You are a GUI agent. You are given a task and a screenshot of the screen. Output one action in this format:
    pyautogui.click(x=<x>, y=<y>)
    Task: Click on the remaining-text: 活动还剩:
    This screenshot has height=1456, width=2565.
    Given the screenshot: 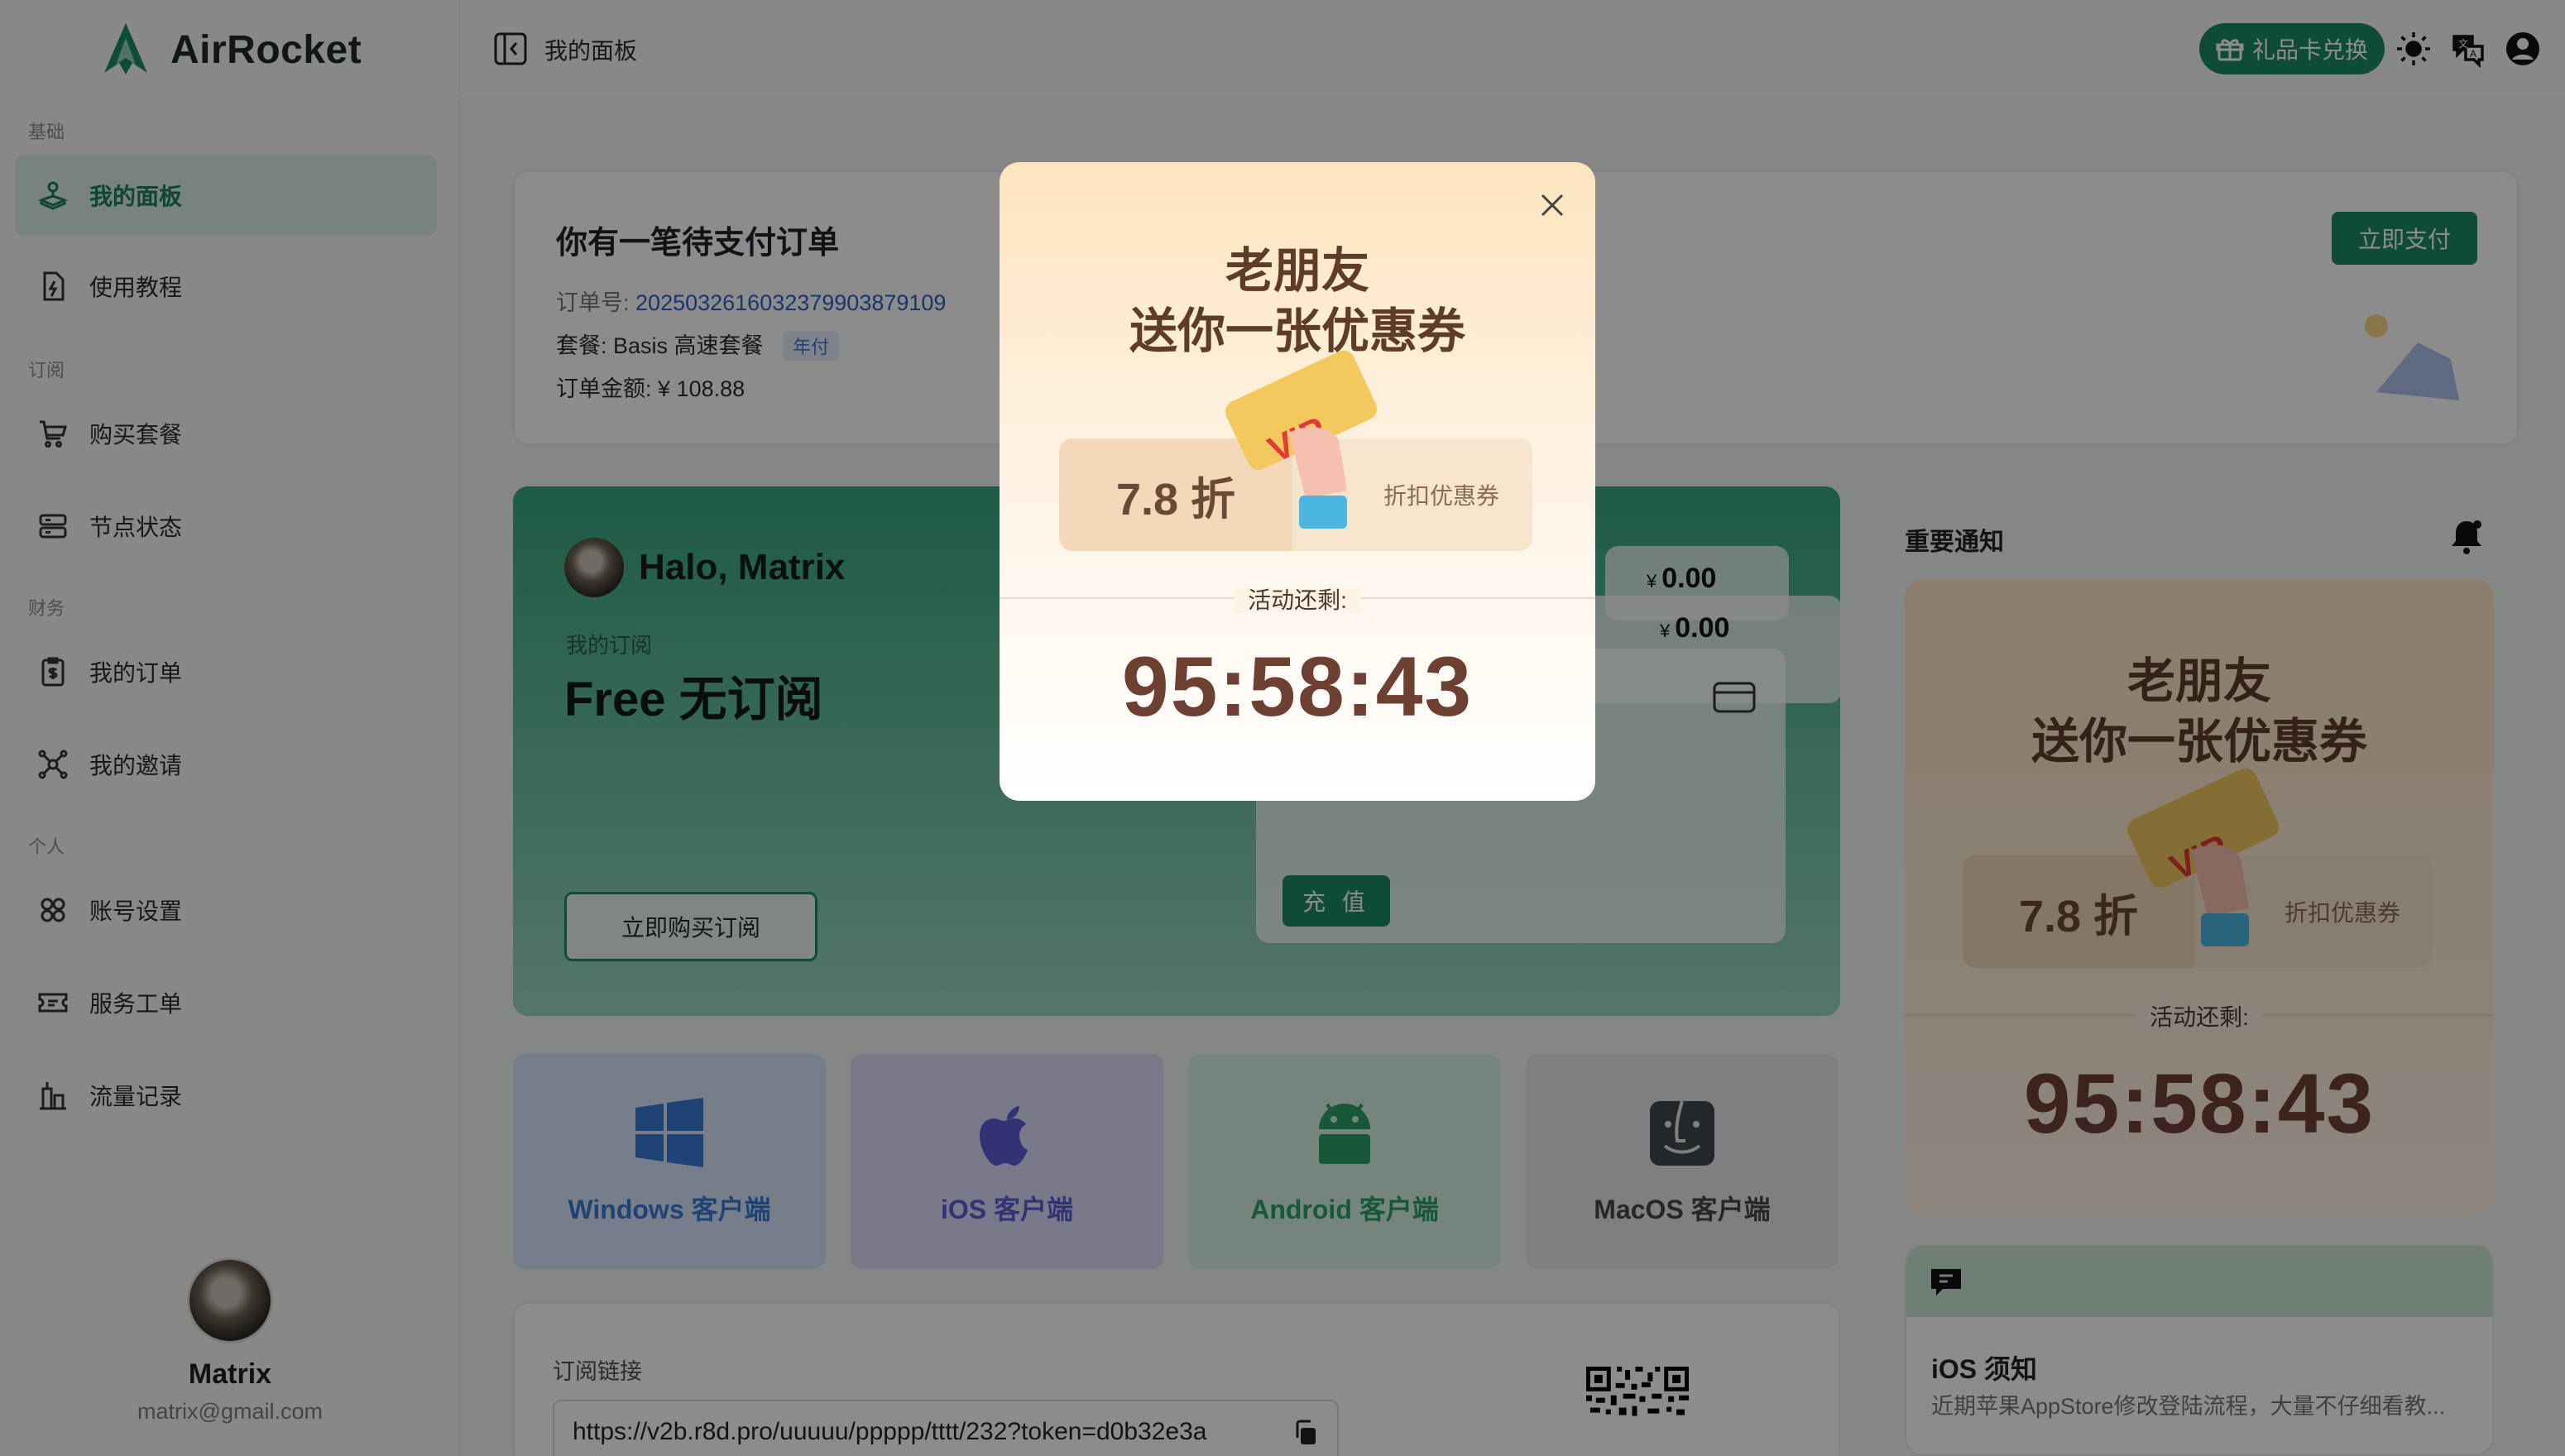 What is the action you would take?
    pyautogui.click(x=1297, y=600)
    